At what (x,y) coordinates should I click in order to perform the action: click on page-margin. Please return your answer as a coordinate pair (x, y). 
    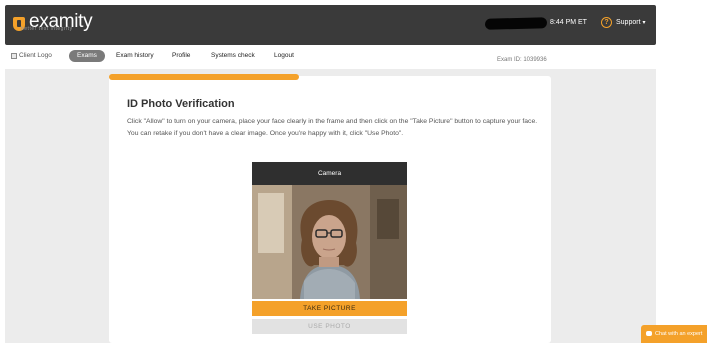
    Looking at the image, I should click on (681, 171).